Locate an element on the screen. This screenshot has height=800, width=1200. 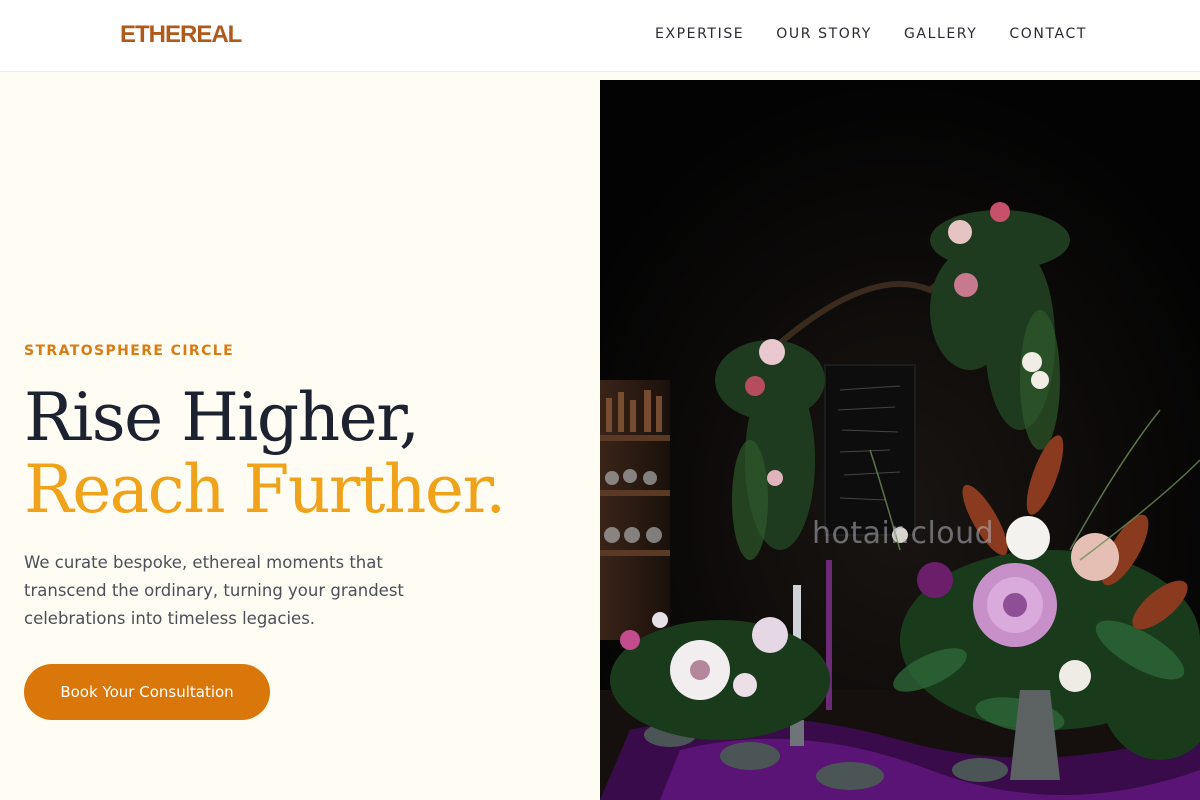
book-consultation-button: Book Your Consultation is located at coordinates (147, 692).